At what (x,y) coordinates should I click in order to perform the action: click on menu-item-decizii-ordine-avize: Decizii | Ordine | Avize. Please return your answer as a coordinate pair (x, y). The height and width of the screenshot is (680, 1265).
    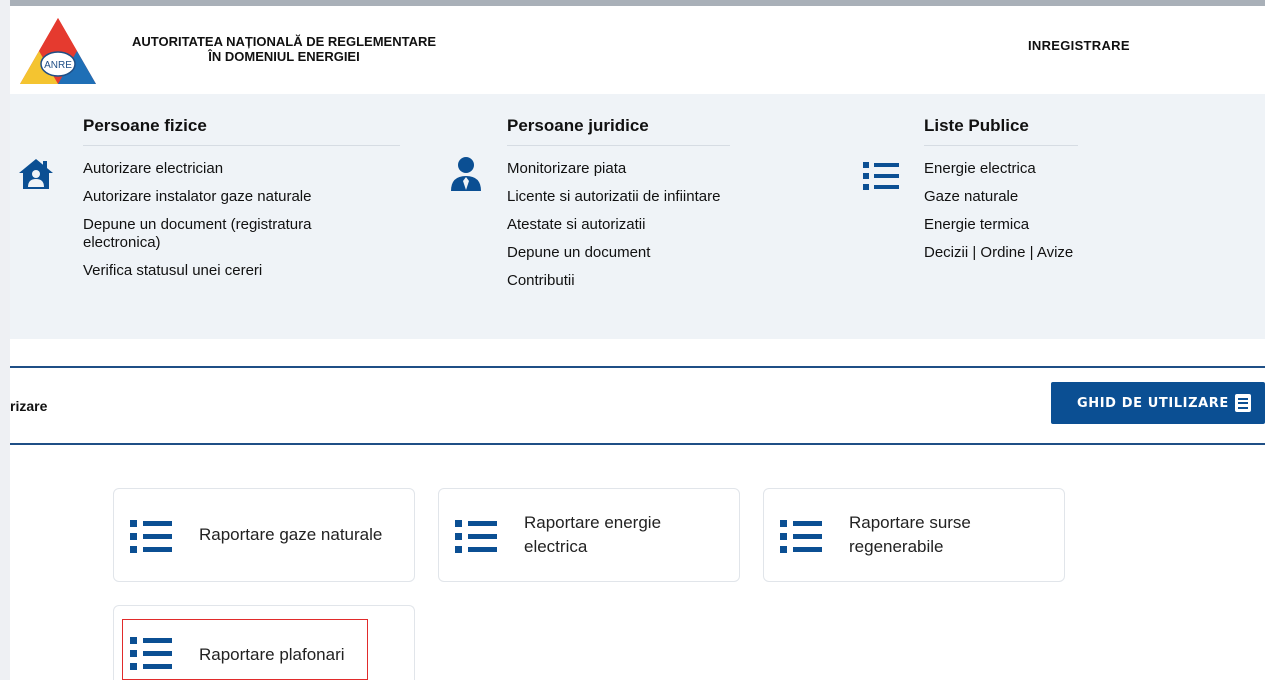
    Looking at the image, I should click on (1044, 253).